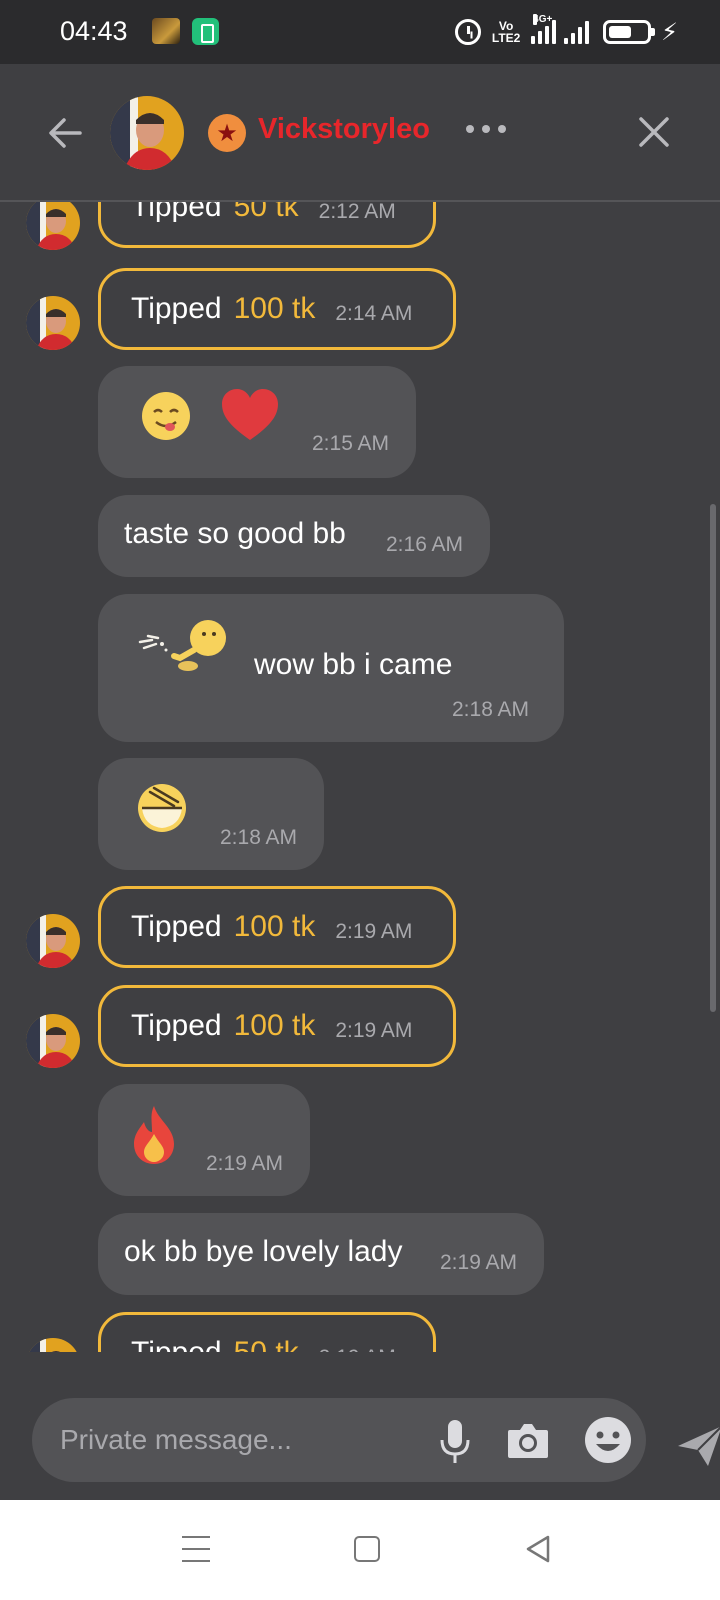 Image resolution: width=720 pixels, height=1600 pixels. What do you see at coordinates (698, 1446) in the screenshot?
I see `send-icon` at bounding box center [698, 1446].